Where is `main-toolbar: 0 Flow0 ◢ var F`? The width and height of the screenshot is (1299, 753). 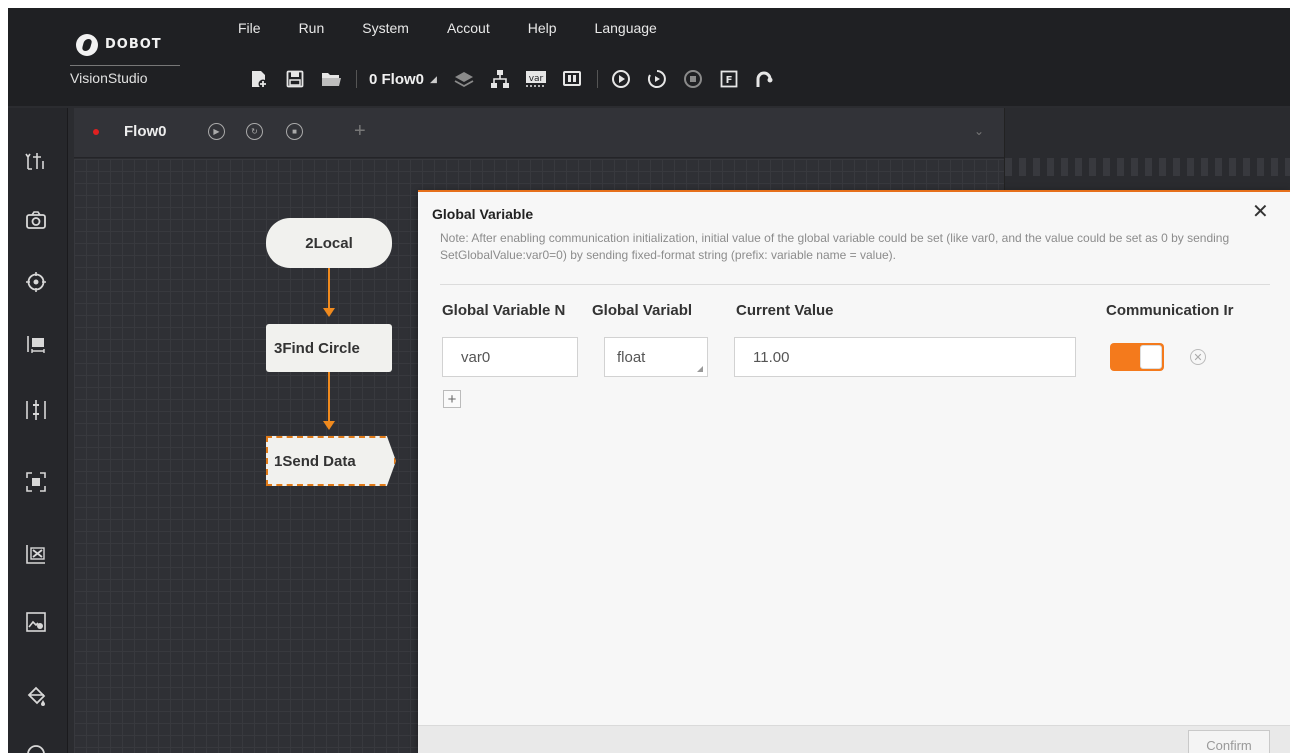 main-toolbar: 0 Flow0 ◢ var F is located at coordinates (519, 79).